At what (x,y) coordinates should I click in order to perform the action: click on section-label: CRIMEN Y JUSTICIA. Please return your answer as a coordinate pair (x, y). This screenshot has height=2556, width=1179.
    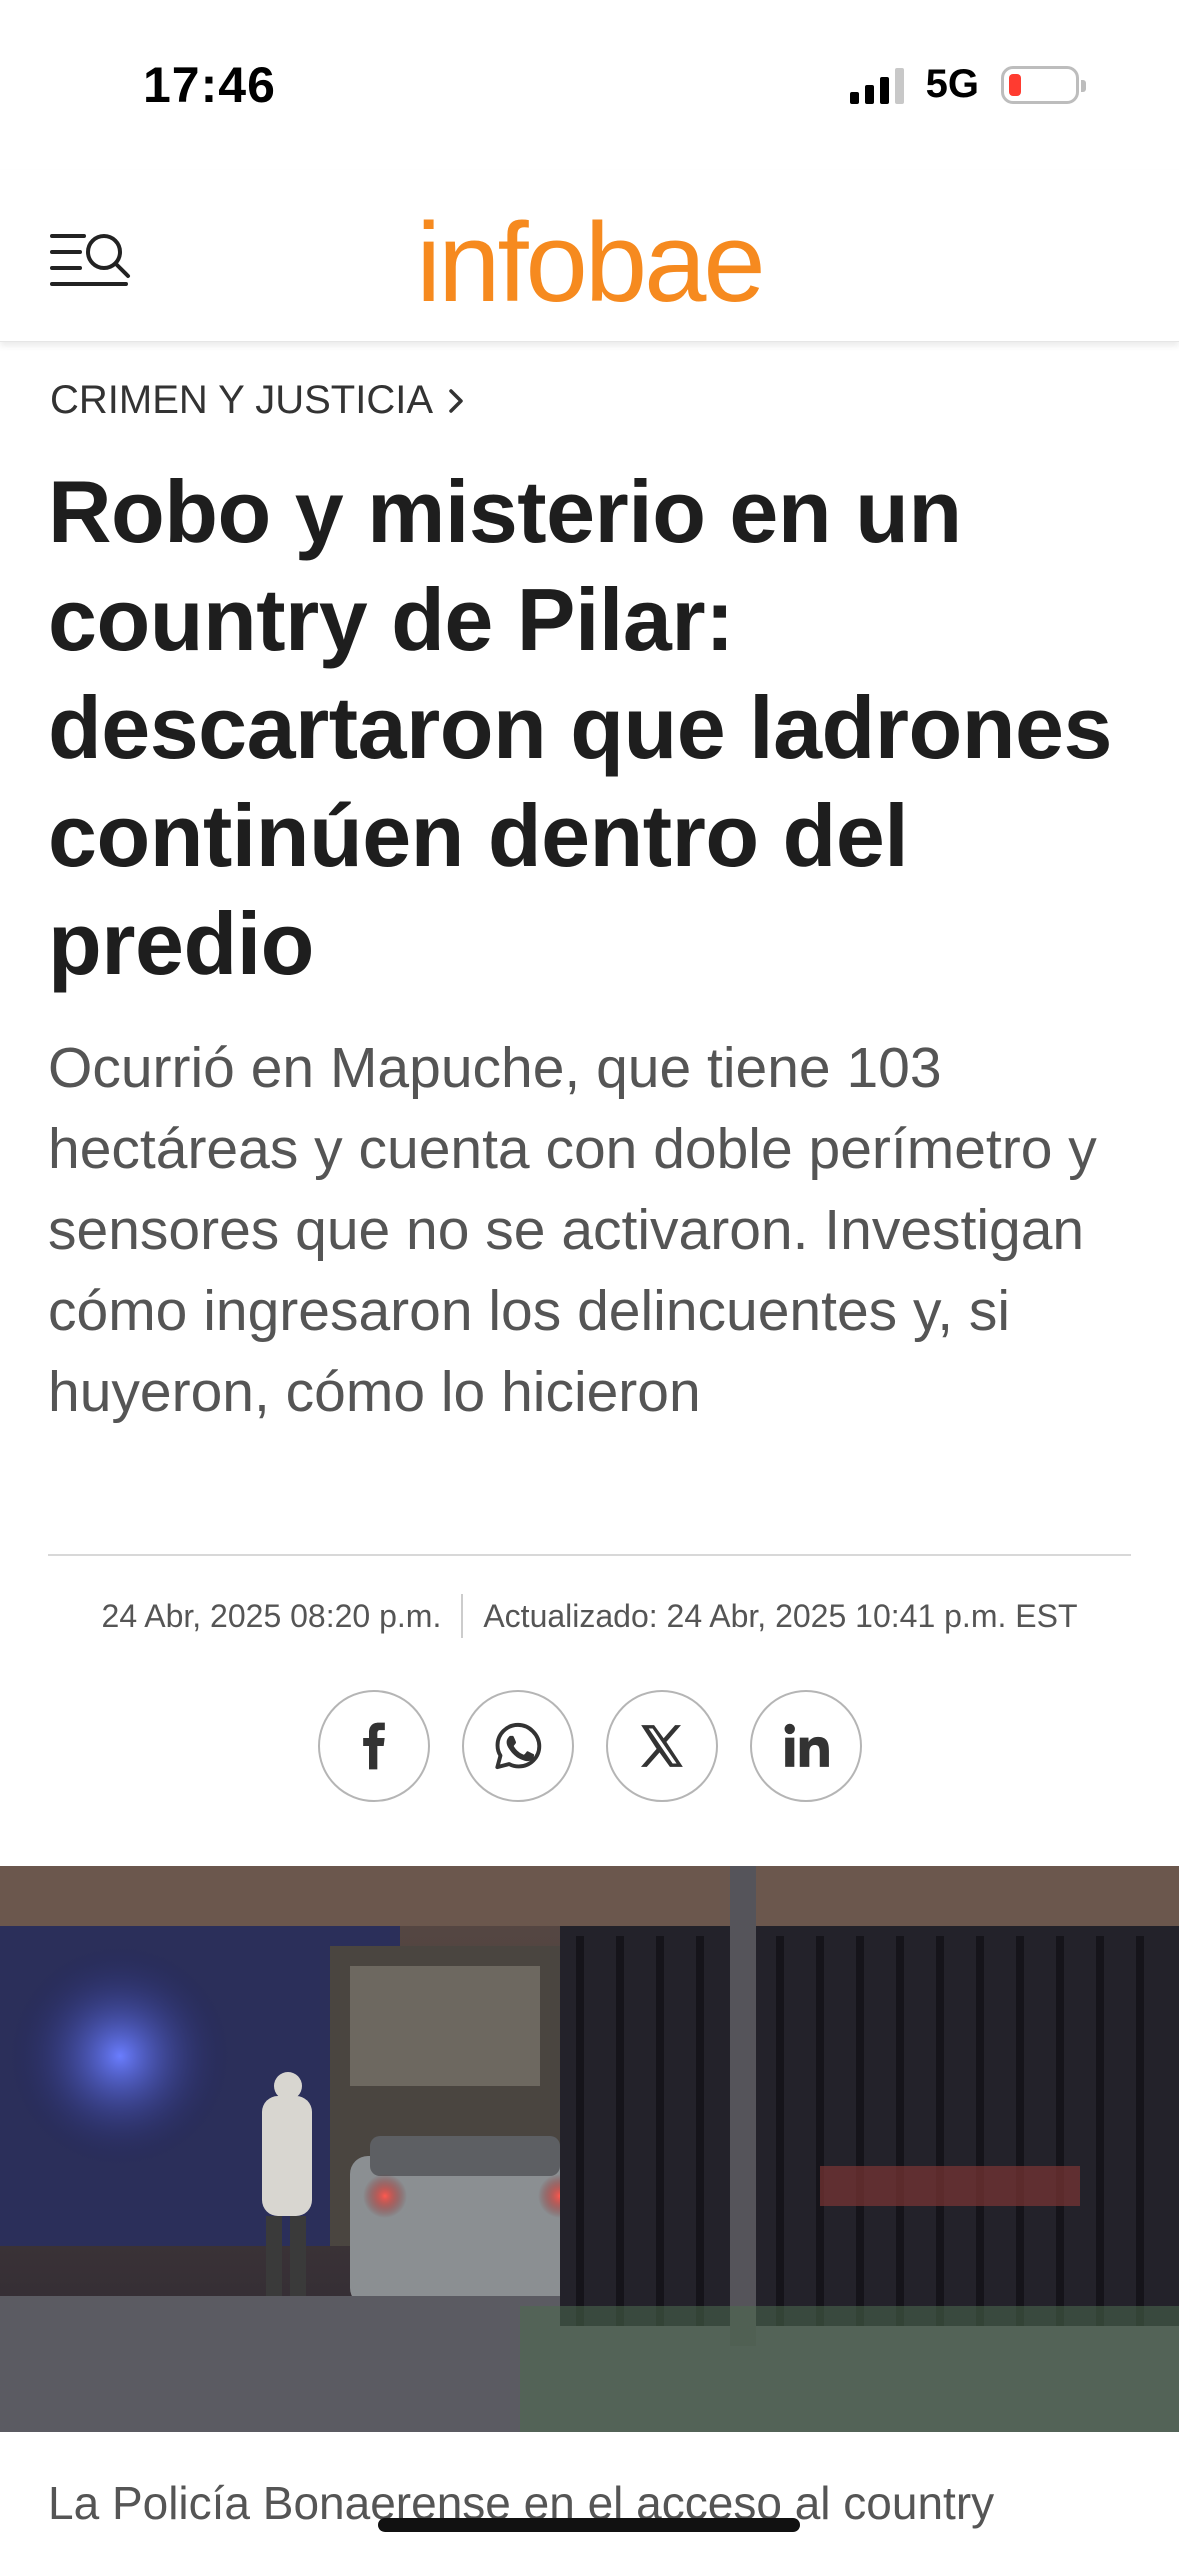
    Looking at the image, I should click on (242, 400).